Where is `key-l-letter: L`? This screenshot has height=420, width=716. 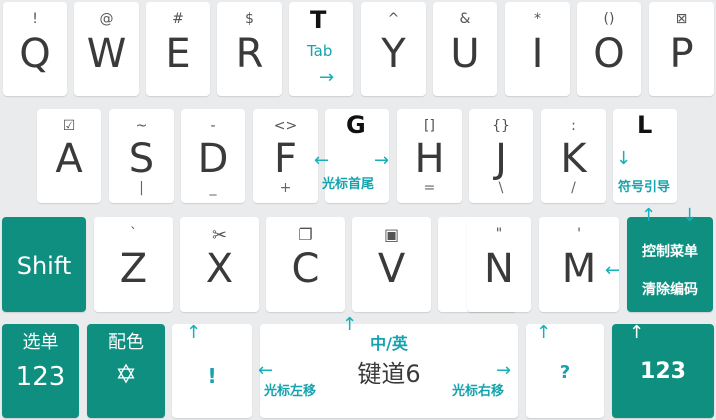
key-l-letter: L is located at coordinates (645, 125).